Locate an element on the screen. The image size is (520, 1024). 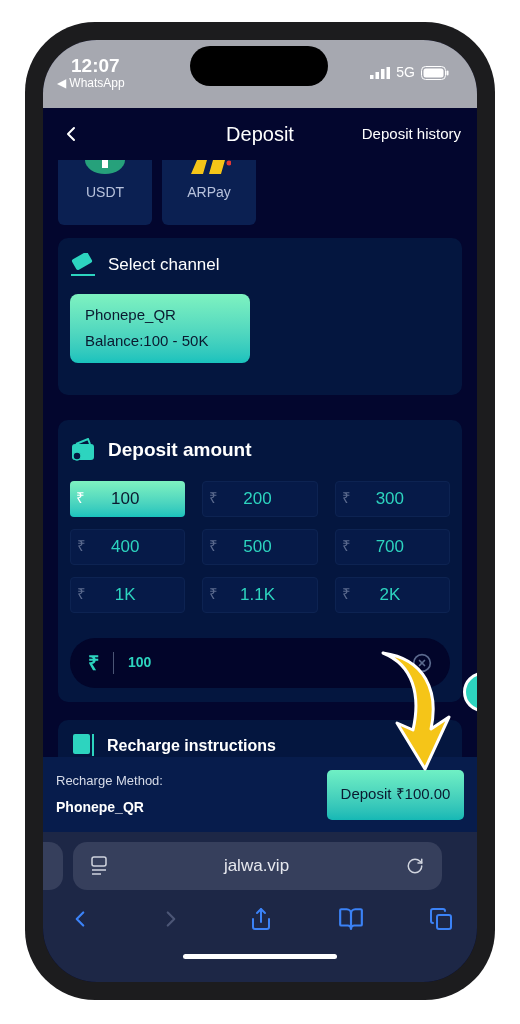
section-title: Select channel is located at coordinates (164, 265).